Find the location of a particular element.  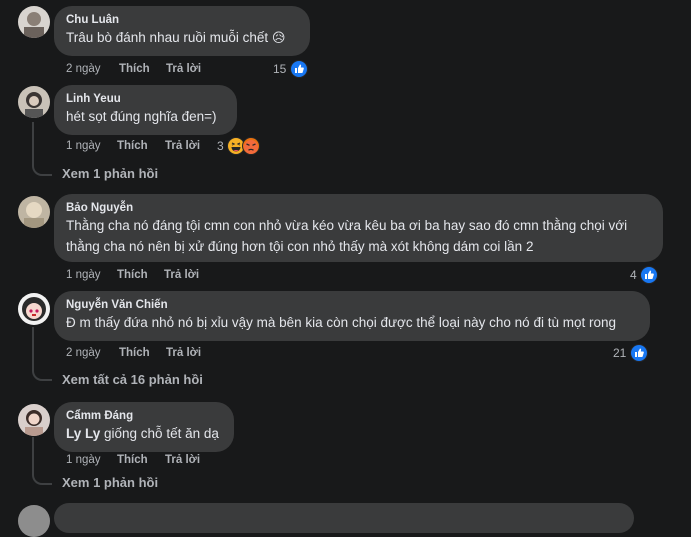

reaction-count: 15 is located at coordinates (290, 68).